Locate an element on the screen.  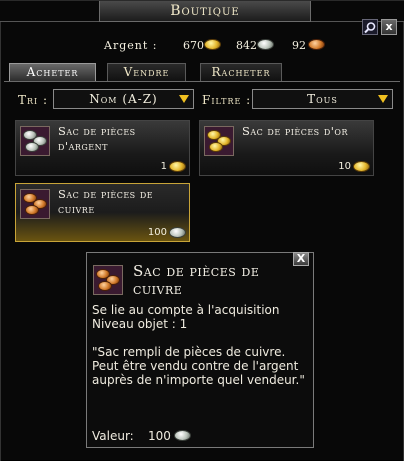
tooltip-value-amount: 100 is located at coordinates (159, 436).